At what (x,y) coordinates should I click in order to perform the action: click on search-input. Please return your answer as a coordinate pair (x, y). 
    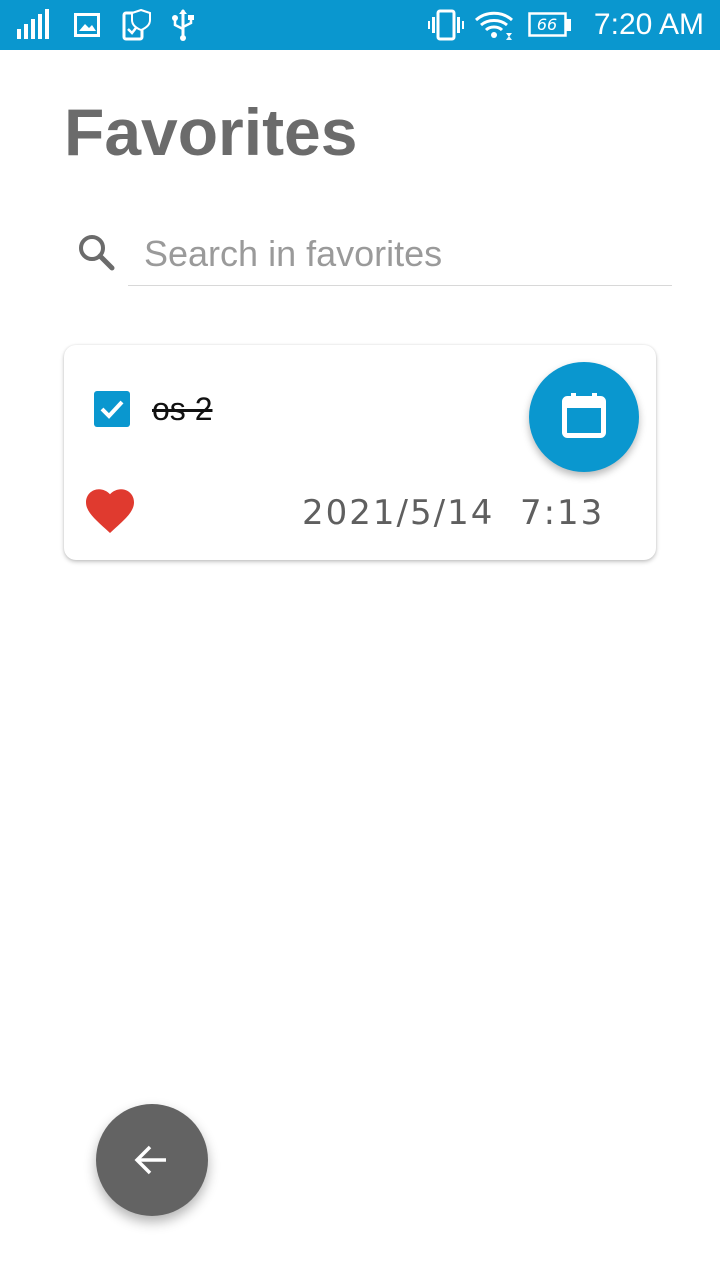
    Looking at the image, I should click on (400, 254).